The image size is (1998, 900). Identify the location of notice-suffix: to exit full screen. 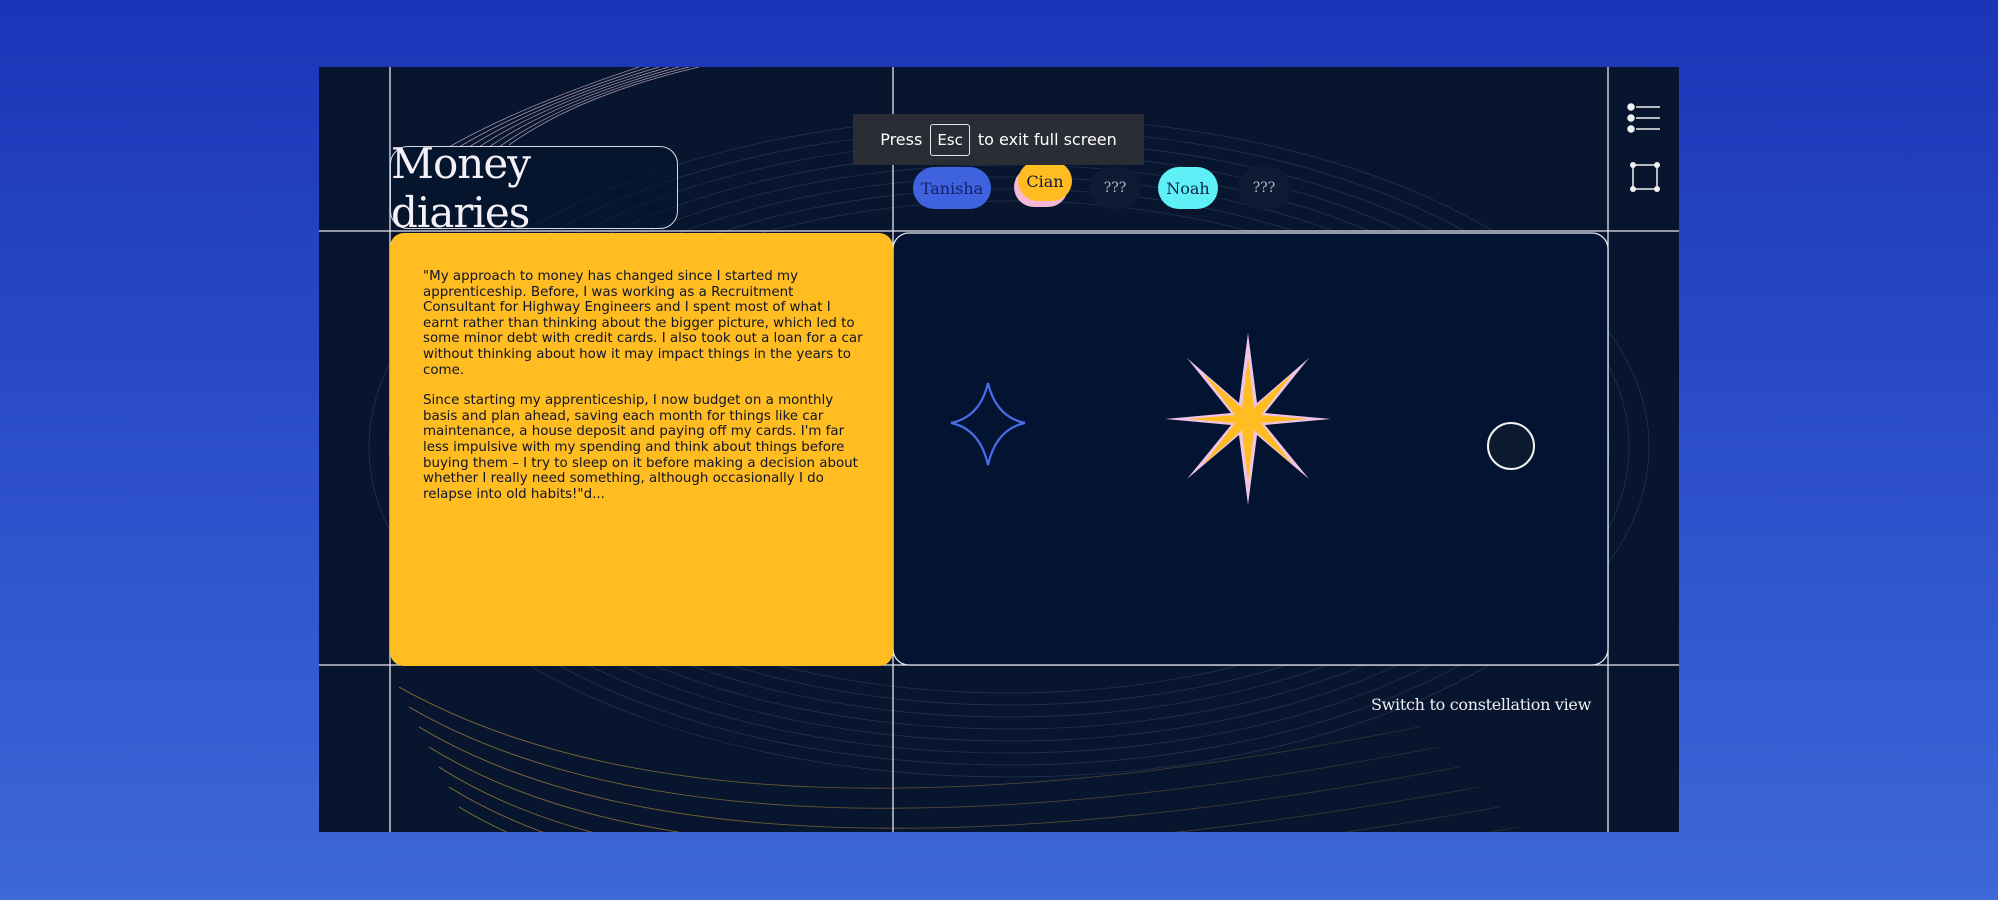
(1047, 139).